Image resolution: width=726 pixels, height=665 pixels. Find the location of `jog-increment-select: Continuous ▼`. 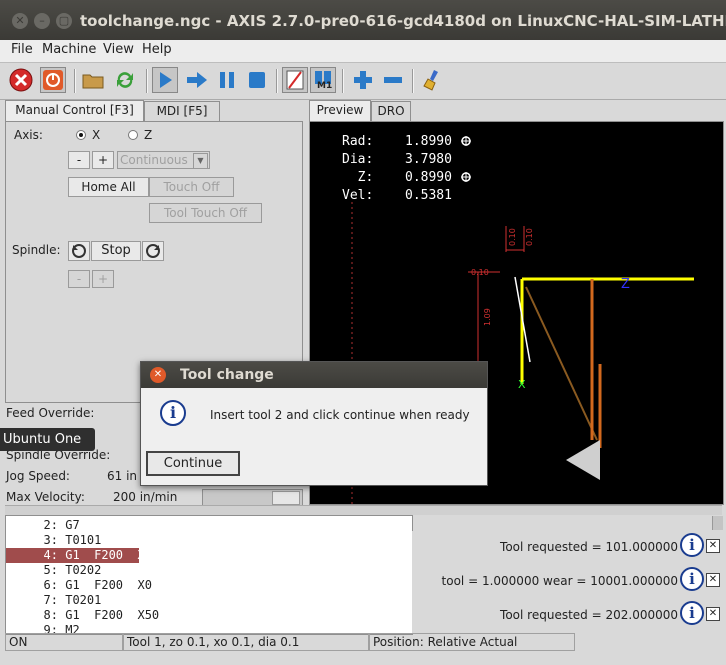

jog-increment-select: Continuous ▼ is located at coordinates (163, 160).